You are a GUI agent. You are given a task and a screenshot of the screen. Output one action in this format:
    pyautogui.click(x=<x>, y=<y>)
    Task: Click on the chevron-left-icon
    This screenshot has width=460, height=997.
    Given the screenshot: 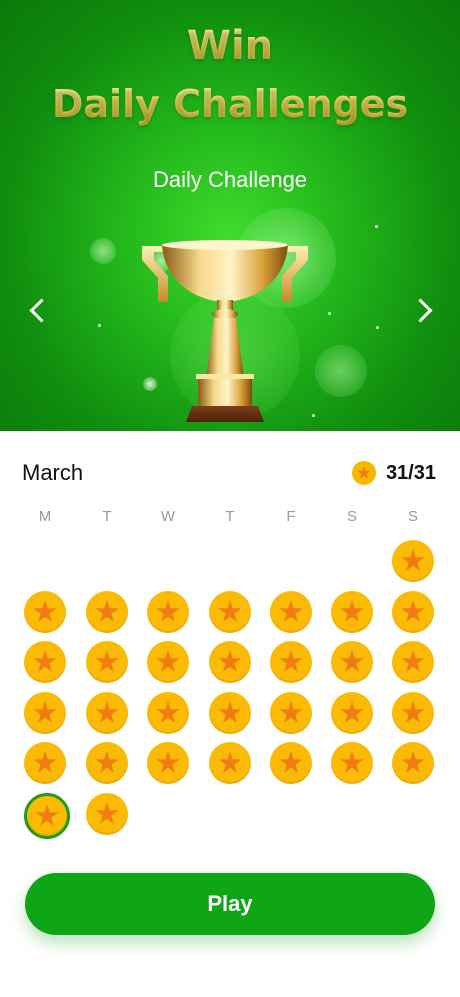 What is the action you would take?
    pyautogui.click(x=41, y=310)
    